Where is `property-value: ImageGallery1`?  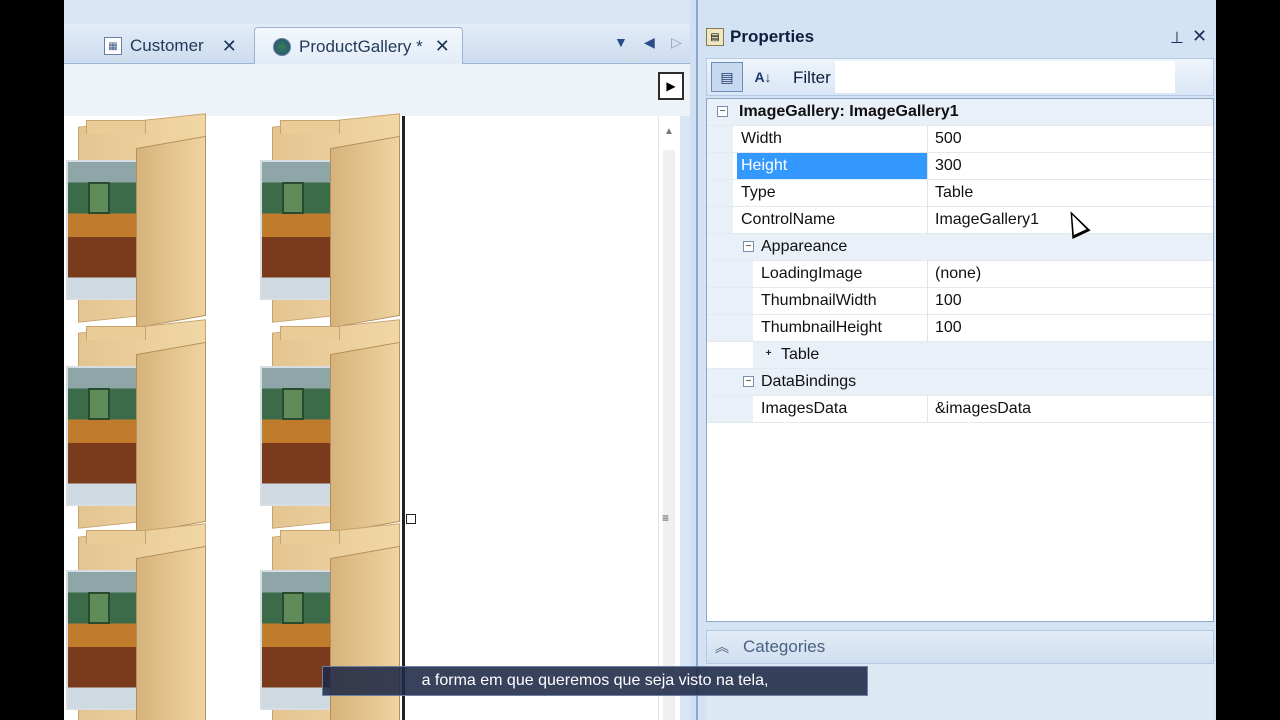 property-value: ImageGallery1 is located at coordinates (987, 220).